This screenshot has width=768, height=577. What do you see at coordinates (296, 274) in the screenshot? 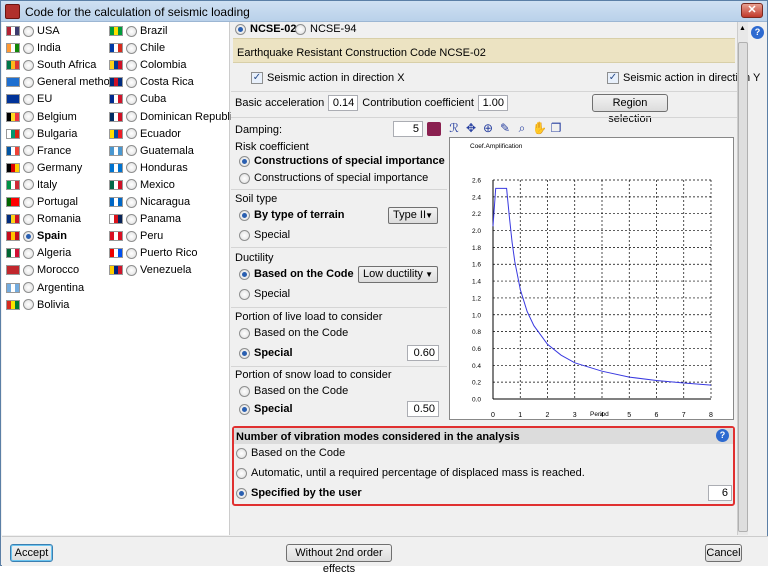
I see `ductility-option-code: Based on the Code` at bounding box center [296, 274].